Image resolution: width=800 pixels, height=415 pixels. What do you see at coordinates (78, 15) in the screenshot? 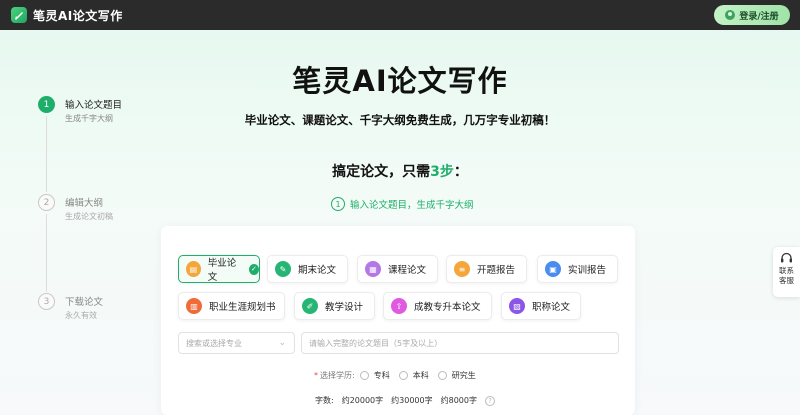
I see `brand-name: 笔灵AI论文写作` at bounding box center [78, 15].